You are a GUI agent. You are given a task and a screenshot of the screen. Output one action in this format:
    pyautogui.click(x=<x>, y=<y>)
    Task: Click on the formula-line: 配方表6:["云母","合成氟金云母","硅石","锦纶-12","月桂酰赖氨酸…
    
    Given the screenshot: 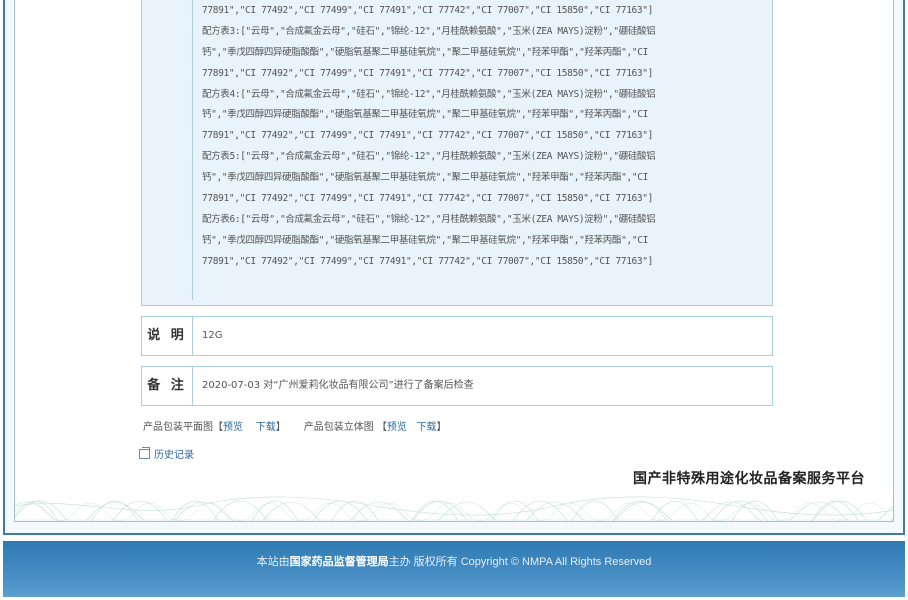 What is the action you would take?
    pyautogui.click(x=429, y=219)
    